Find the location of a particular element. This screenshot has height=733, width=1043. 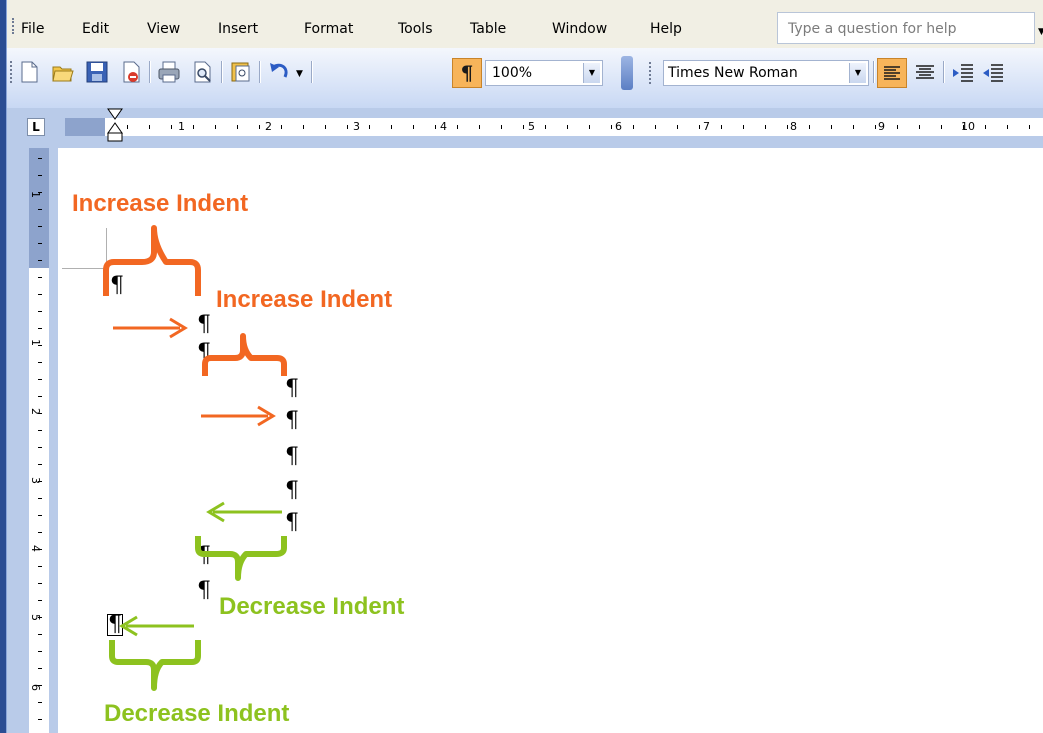

annotation-overlay is located at coordinates (195, 458).